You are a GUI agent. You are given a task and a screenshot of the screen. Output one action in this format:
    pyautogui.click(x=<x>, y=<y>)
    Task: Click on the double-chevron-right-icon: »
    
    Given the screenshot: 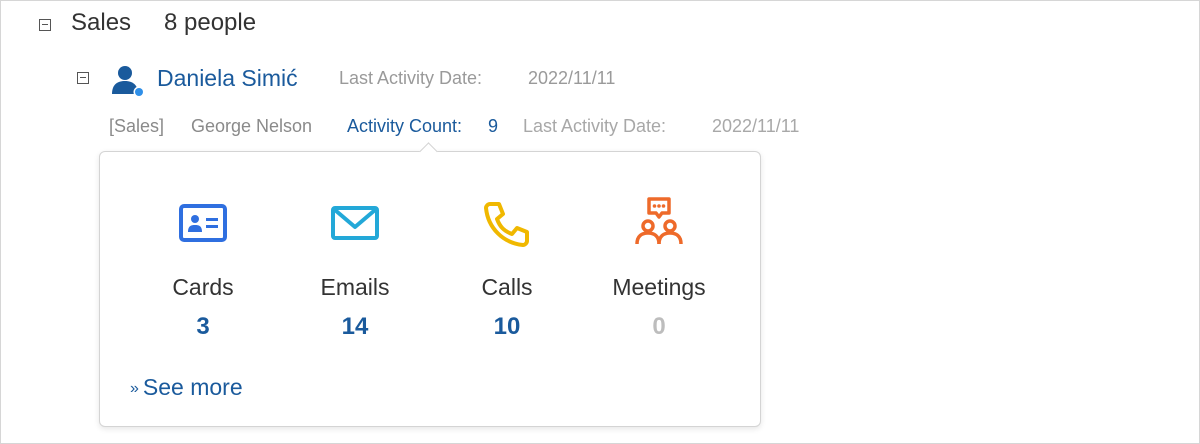 What is the action you would take?
    pyautogui.click(x=134, y=388)
    